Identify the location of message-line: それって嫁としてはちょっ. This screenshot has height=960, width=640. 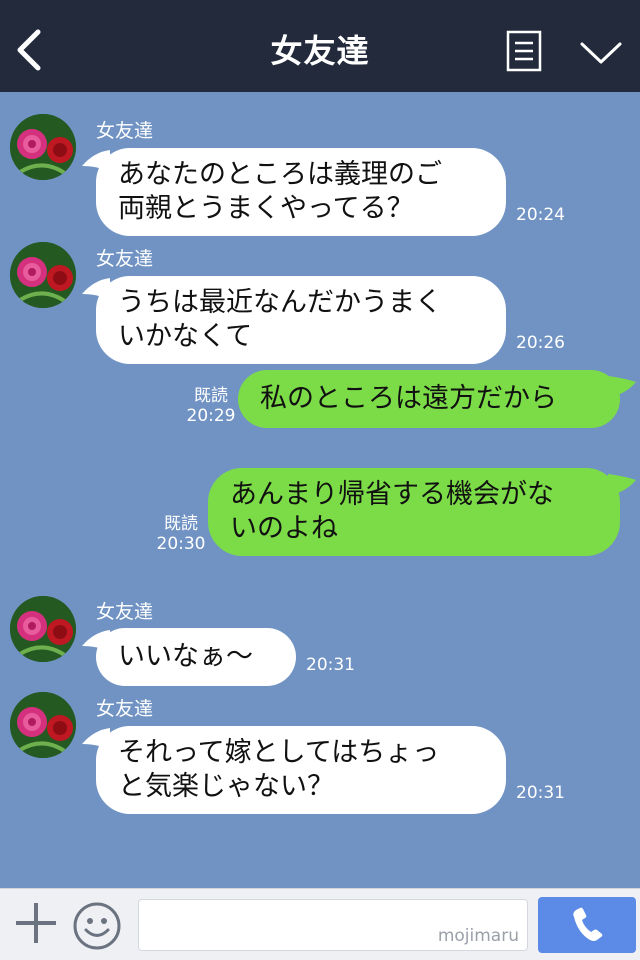
(279, 752).